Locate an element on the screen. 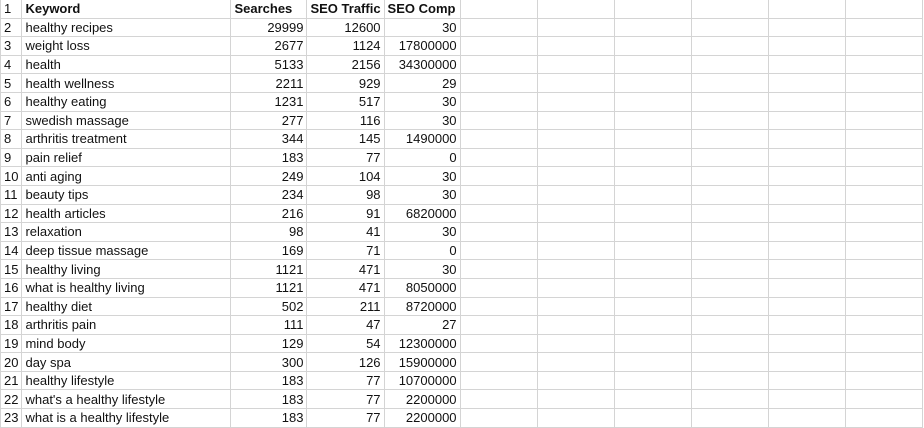  header-seo-comp: SEO Comp is located at coordinates (422, 9).